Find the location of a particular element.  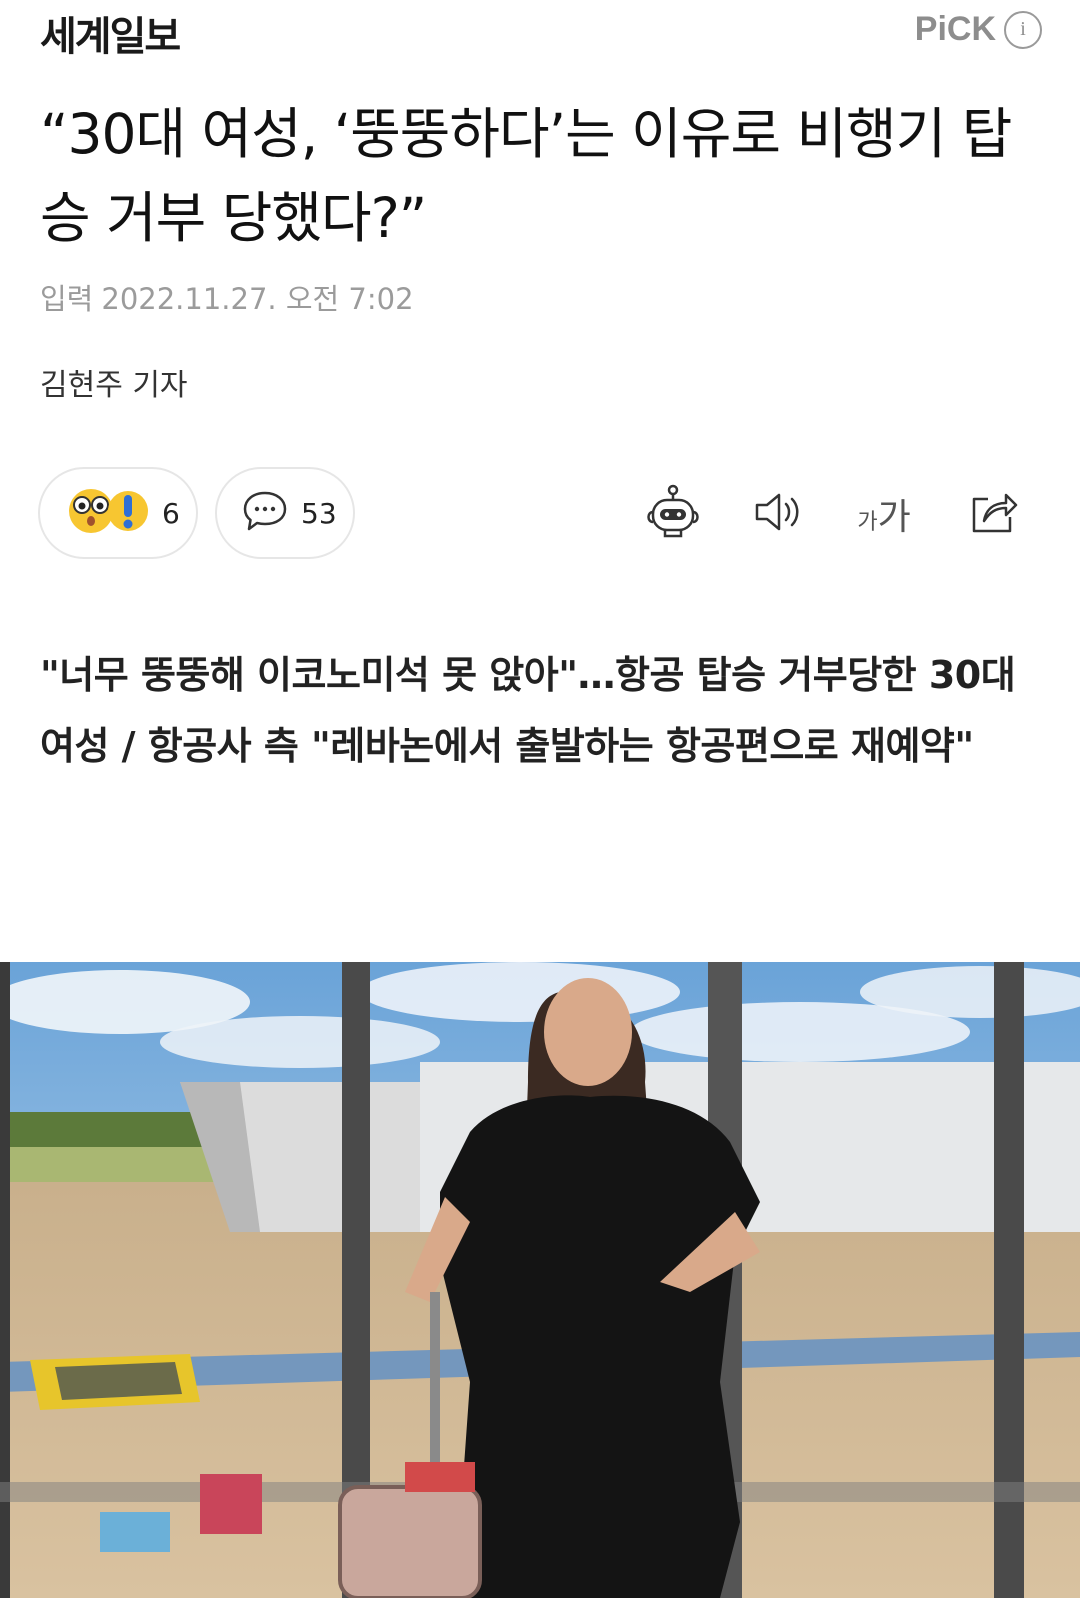

article-headline: “30대 여성, ‘뚱뚱하다’는 이유로 비행기 탑승 거부 당했다?” is located at coordinates (526, 176).